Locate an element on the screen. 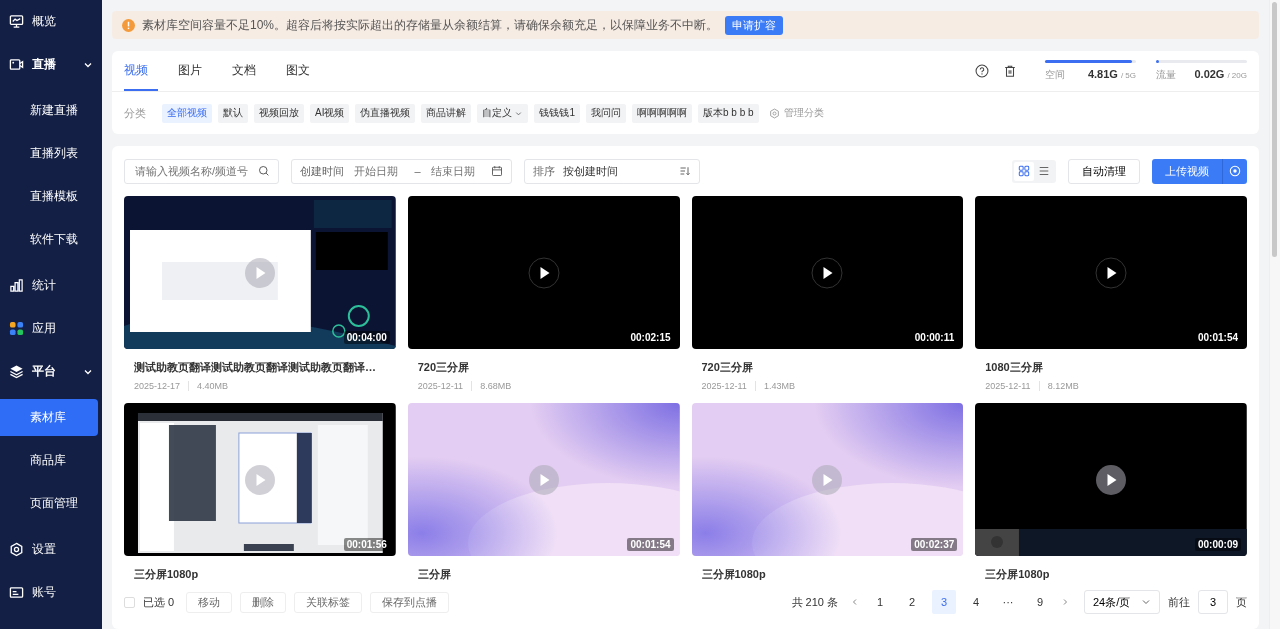 The width and height of the screenshot is (1280, 629). nav-subitem: 直播模板 is located at coordinates (49, 196).